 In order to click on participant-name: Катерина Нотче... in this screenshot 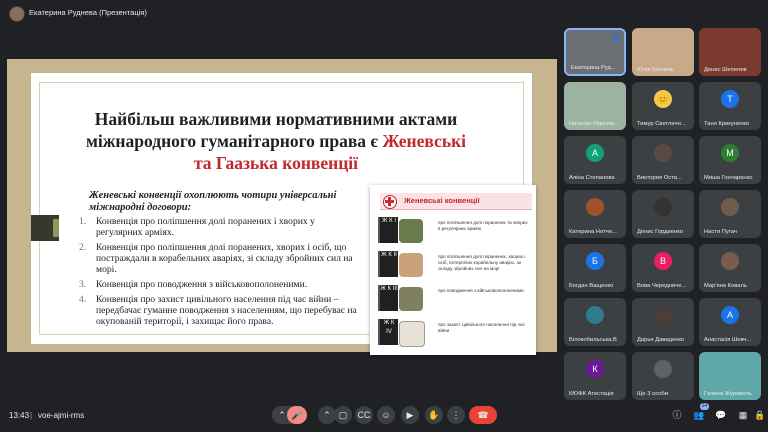, I will do `click(593, 232)`.